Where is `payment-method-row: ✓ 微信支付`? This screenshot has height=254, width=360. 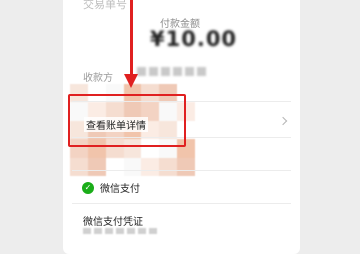 payment-method-row: ✓ 微信支付 is located at coordinates (111, 187).